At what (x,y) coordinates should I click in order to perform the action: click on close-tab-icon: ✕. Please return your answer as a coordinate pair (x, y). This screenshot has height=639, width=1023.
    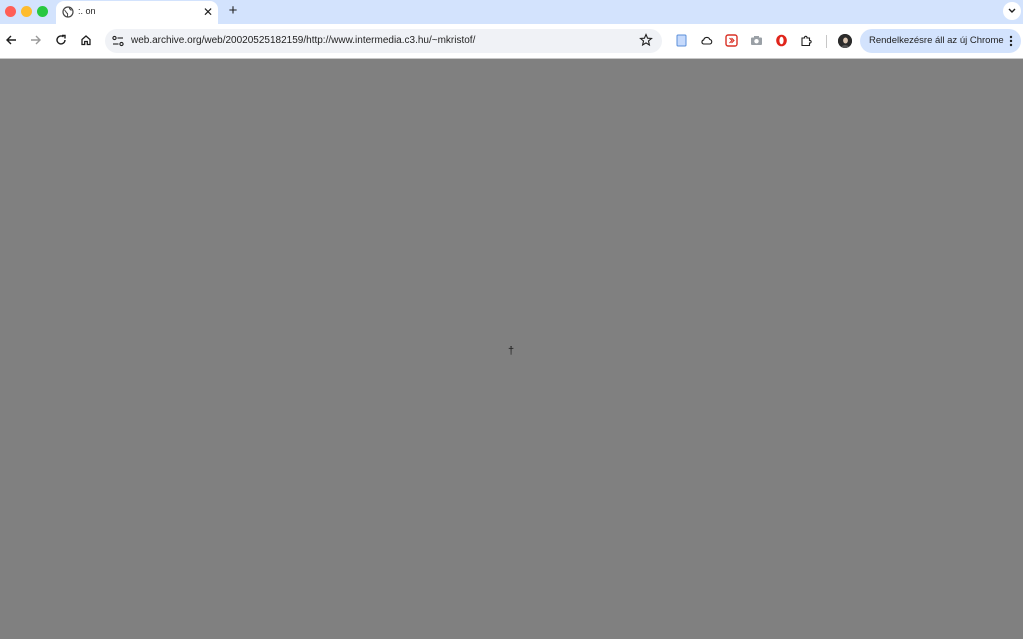
    Looking at the image, I should click on (208, 12).